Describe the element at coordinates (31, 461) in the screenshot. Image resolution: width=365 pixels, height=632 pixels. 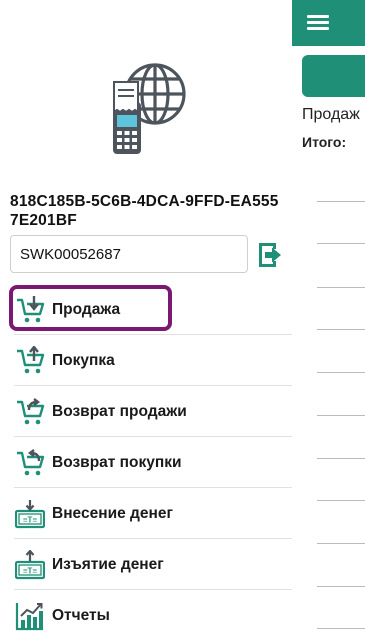
I see `cart-return-purchase-icon` at that location.